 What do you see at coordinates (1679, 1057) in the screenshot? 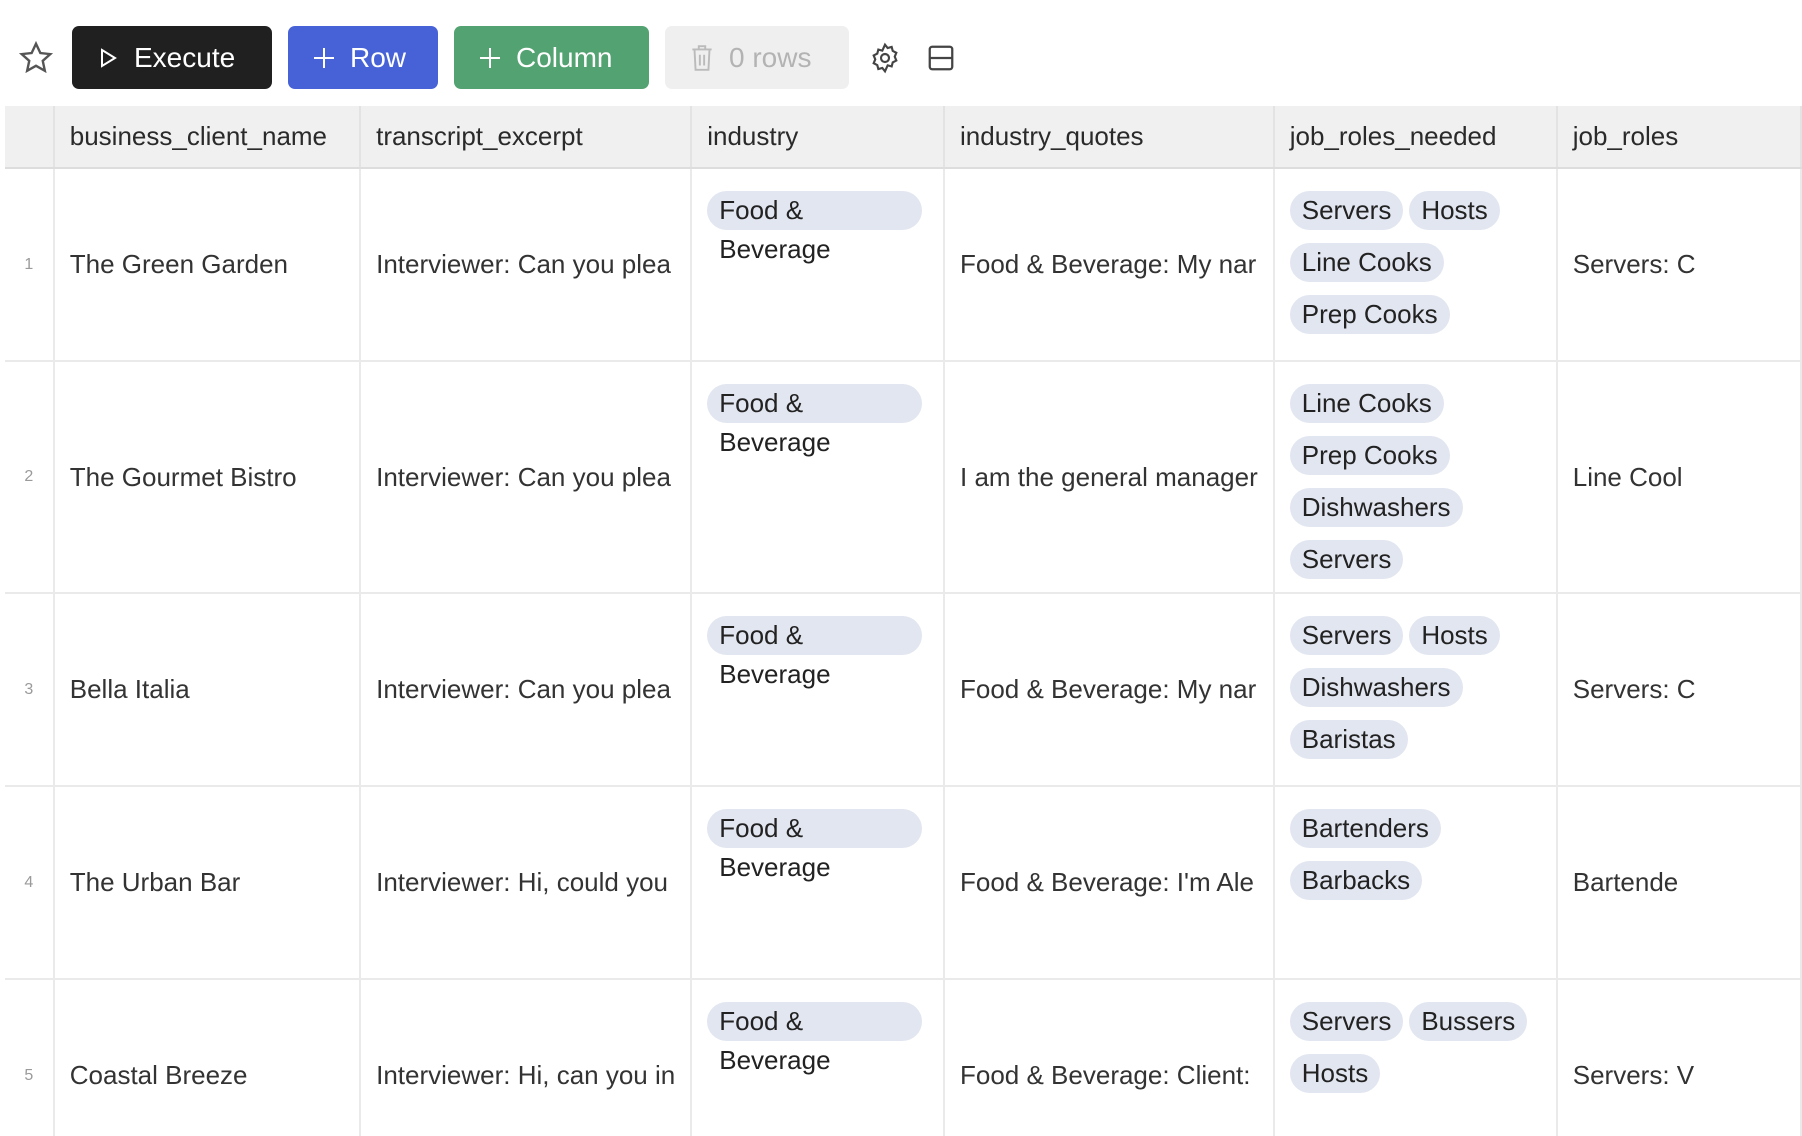
I see `cell-job-roles: Servers: V` at bounding box center [1679, 1057].